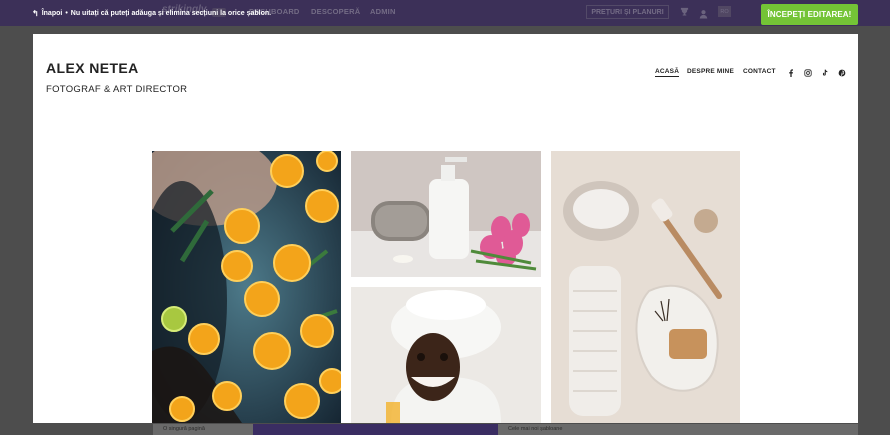  I want to click on site-title: ALEX NETEA, so click(92, 68).